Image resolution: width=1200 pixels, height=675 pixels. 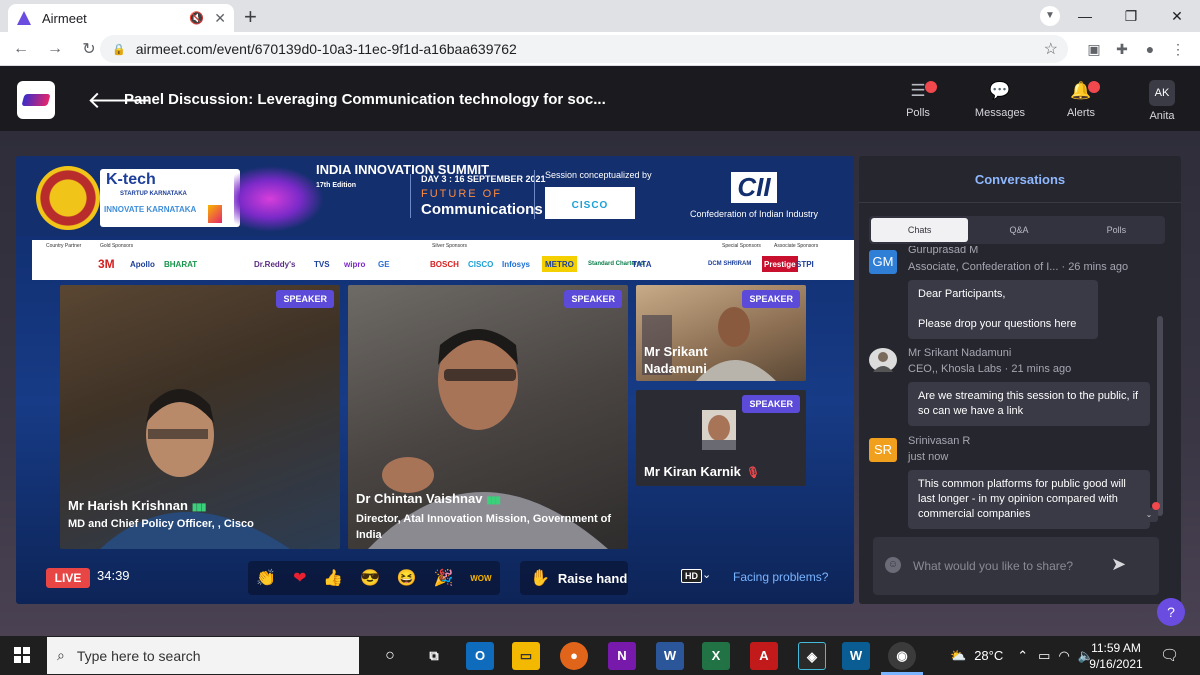 I want to click on cisco-logo: CISCO, so click(x=590, y=203).